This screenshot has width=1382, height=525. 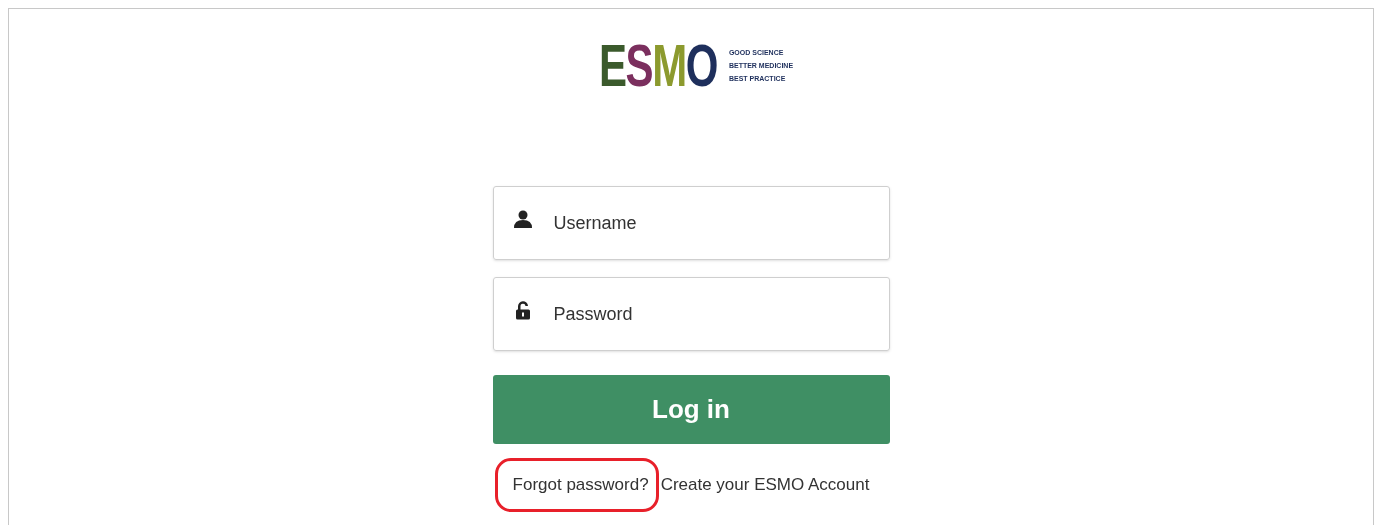 I want to click on link: Create your ESMO Account, so click(x=765, y=485).